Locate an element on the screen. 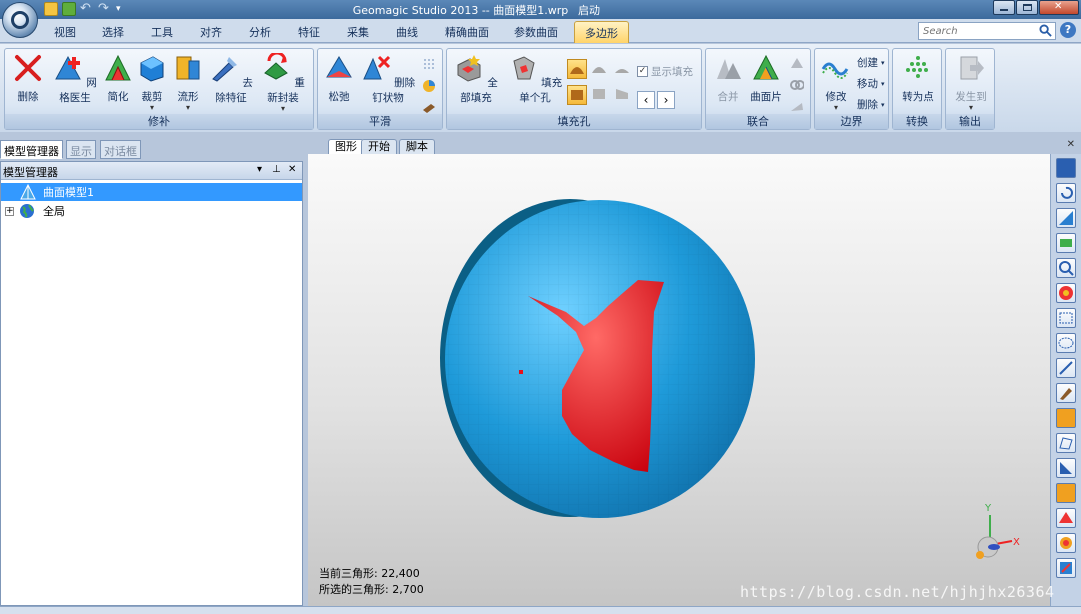 The height and width of the screenshot is (614, 1081). tab-features: 特征 is located at coordinates (309, 32).